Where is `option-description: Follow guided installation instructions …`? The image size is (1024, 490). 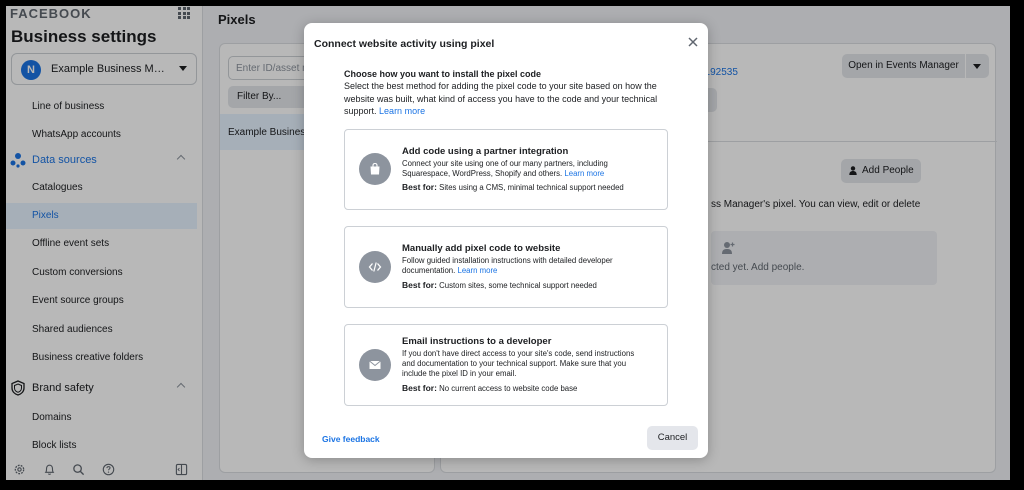 option-description: Follow guided installation instructions … is located at coordinates (524, 266).